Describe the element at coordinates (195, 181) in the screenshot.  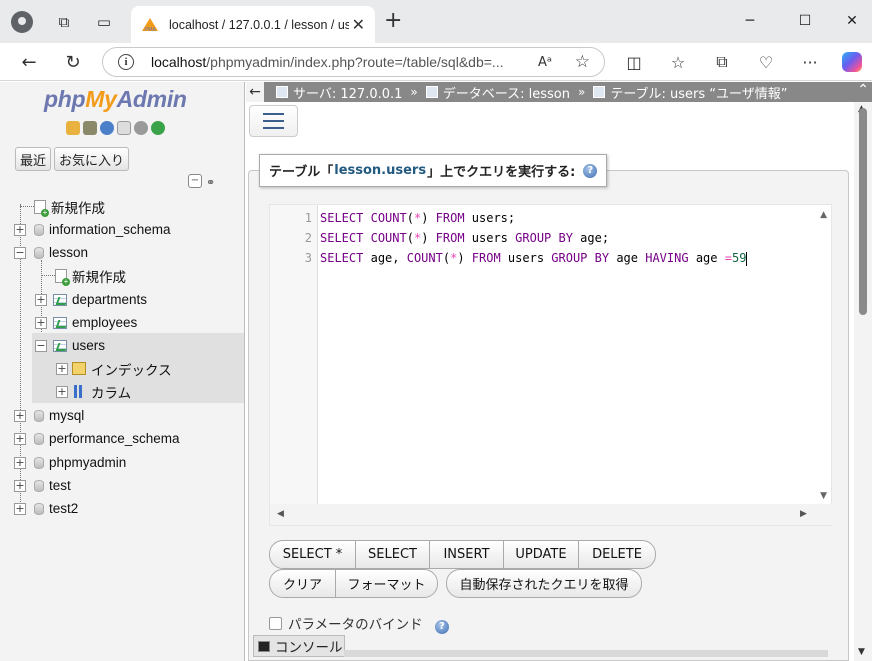
I see `collapse-all-icon: −` at that location.